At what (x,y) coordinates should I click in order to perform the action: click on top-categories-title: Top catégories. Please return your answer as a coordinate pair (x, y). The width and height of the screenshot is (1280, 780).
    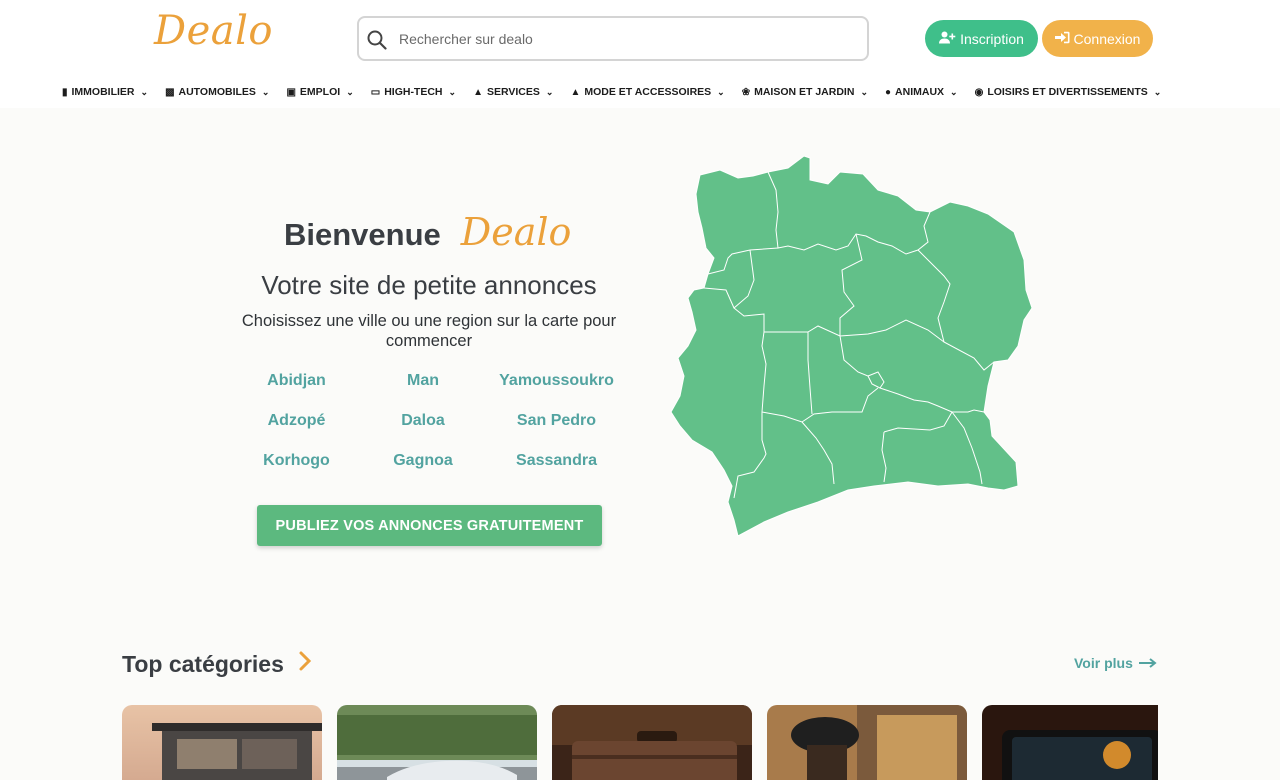
    Looking at the image, I should click on (203, 664).